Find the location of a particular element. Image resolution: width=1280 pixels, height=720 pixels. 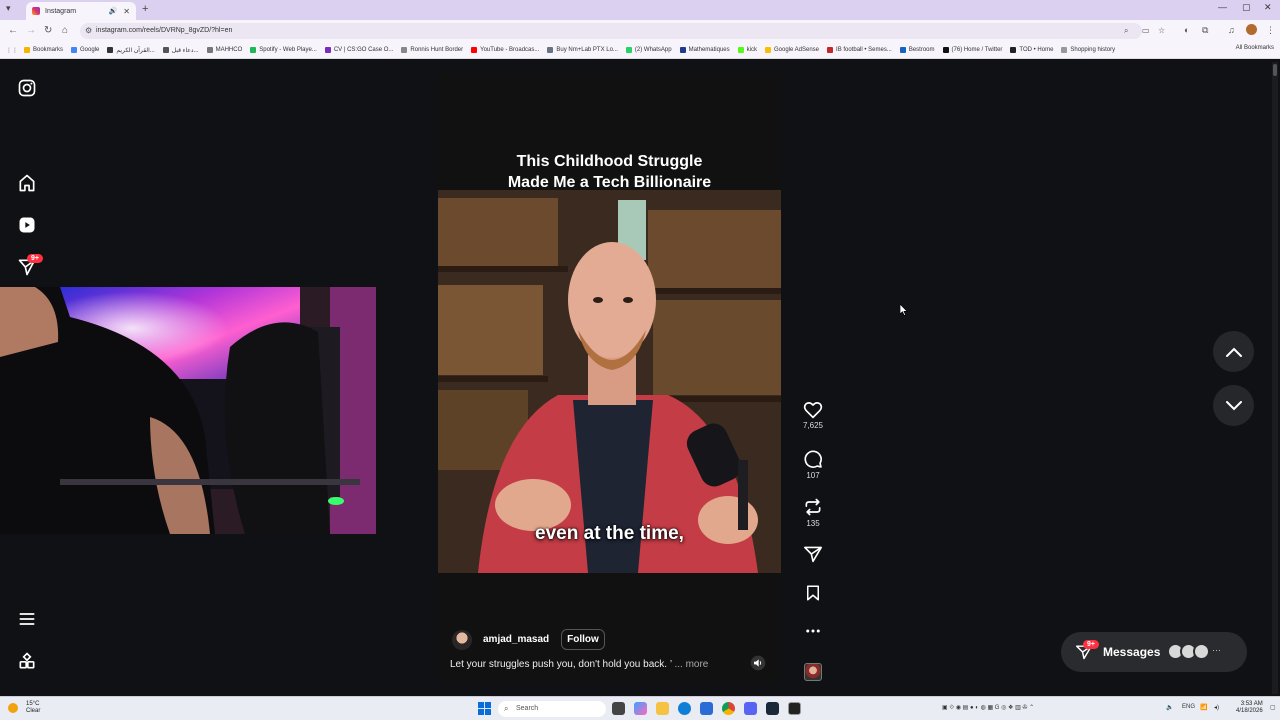

speaker-icon: ◂) is located at coordinates (1216, 707).